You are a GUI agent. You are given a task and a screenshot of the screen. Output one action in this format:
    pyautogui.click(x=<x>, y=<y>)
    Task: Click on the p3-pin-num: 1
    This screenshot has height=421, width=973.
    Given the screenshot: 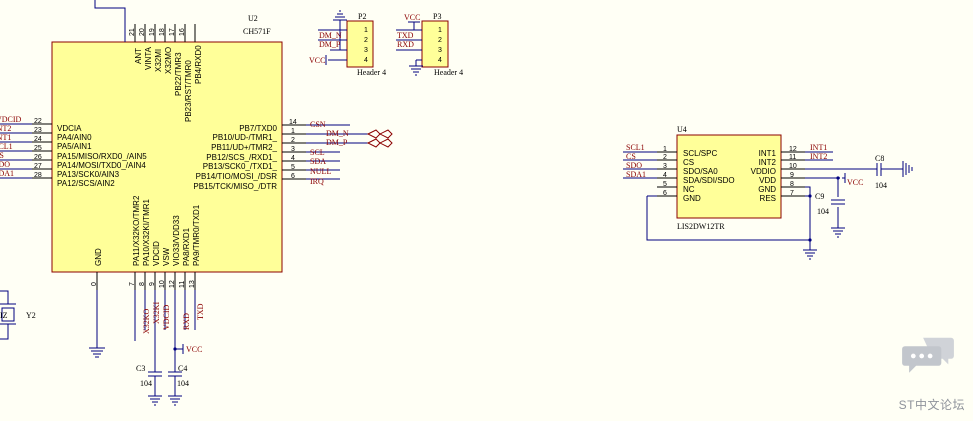 What is the action you would take?
    pyautogui.click(x=440, y=30)
    